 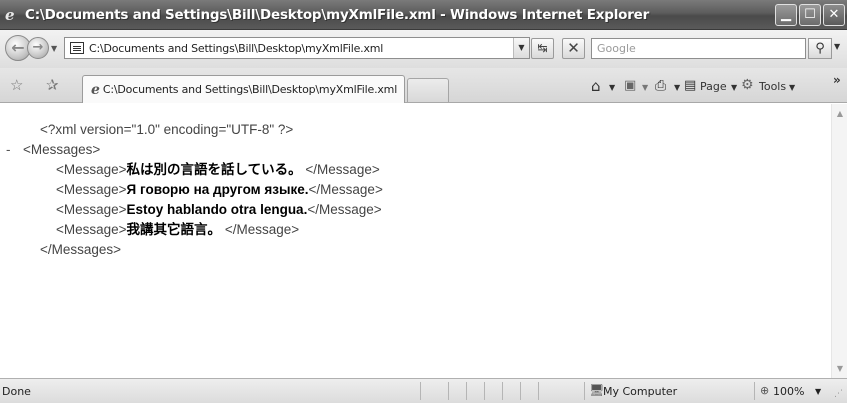 I want to click on window-controls: ▁ ☐ ✕, so click(x=810, y=15).